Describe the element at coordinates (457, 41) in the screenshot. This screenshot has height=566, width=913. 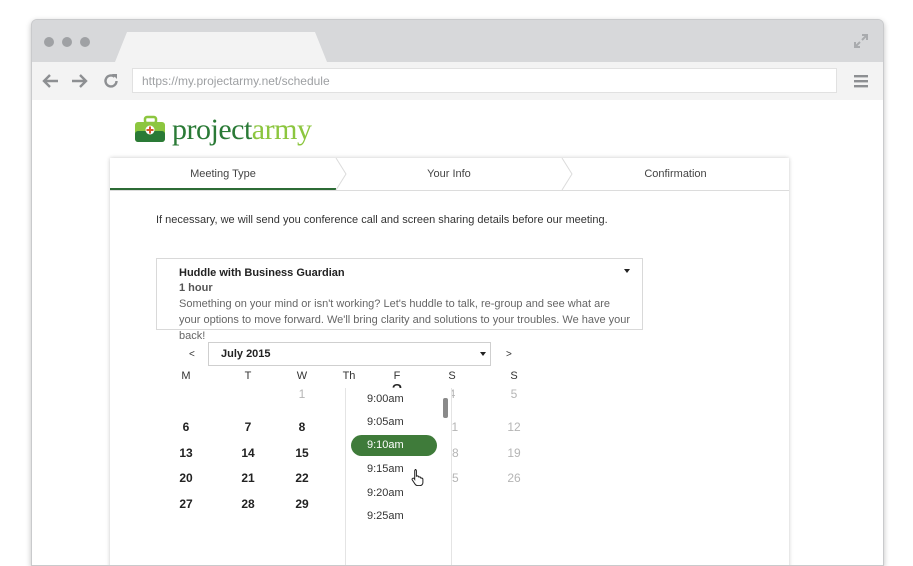
I see `title-bar` at that location.